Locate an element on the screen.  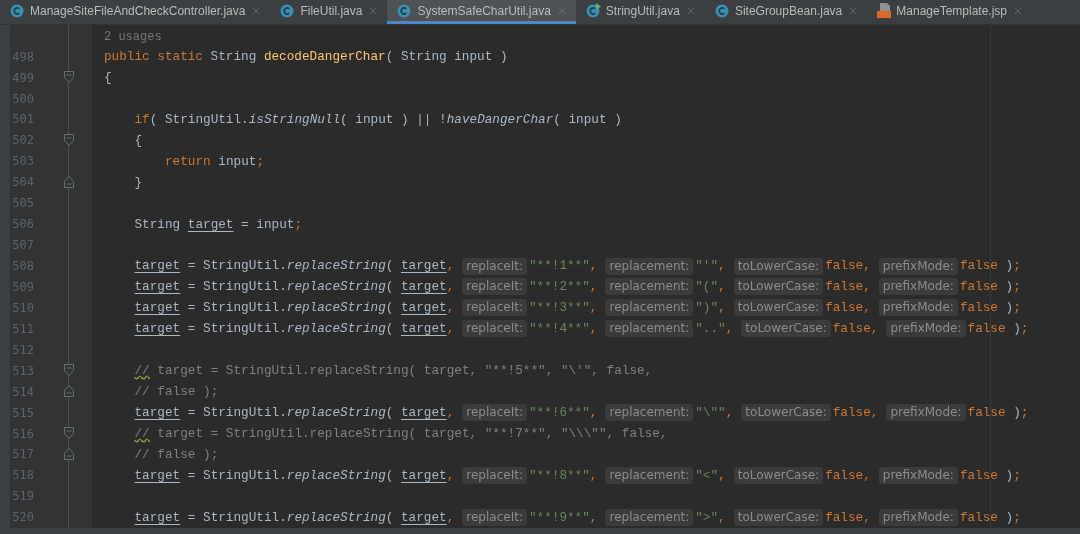
tab-label: FileUtil.java is located at coordinates (331, 11).